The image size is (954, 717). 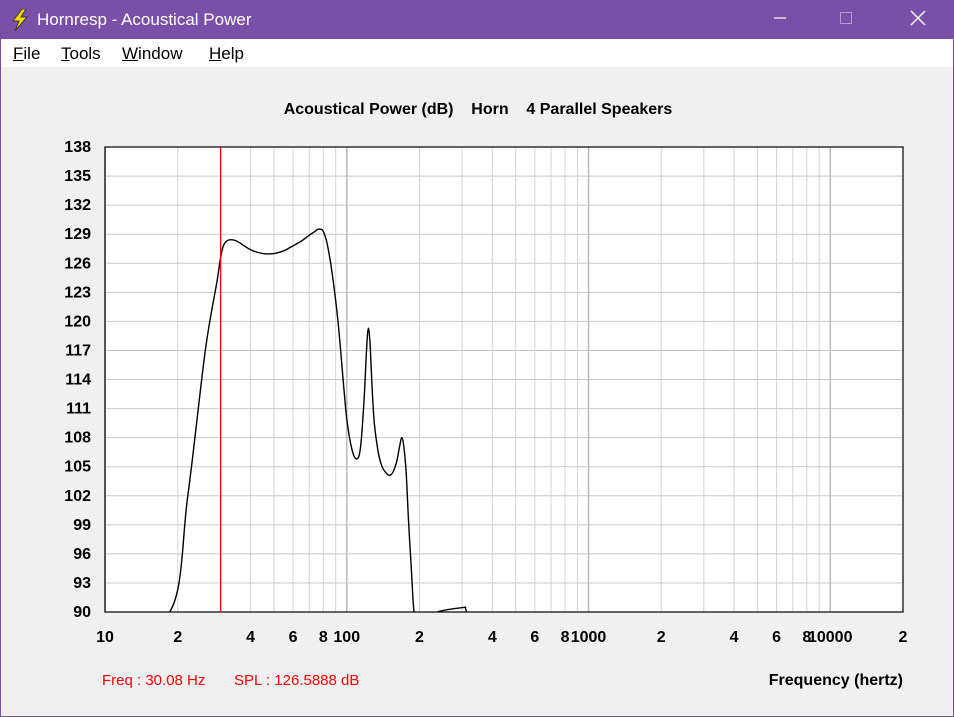 I want to click on y-tick-label: 111, so click(x=78, y=409).